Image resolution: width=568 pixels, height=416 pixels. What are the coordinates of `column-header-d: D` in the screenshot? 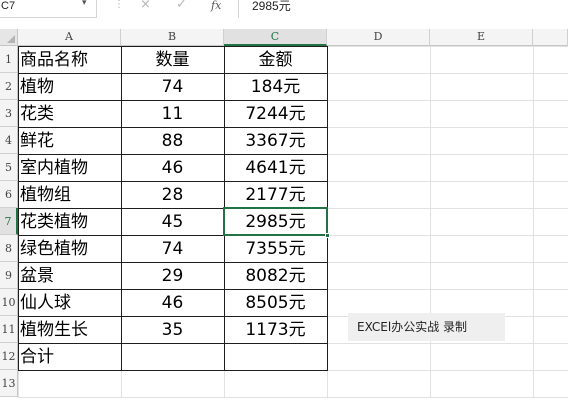 It's located at (378, 37).